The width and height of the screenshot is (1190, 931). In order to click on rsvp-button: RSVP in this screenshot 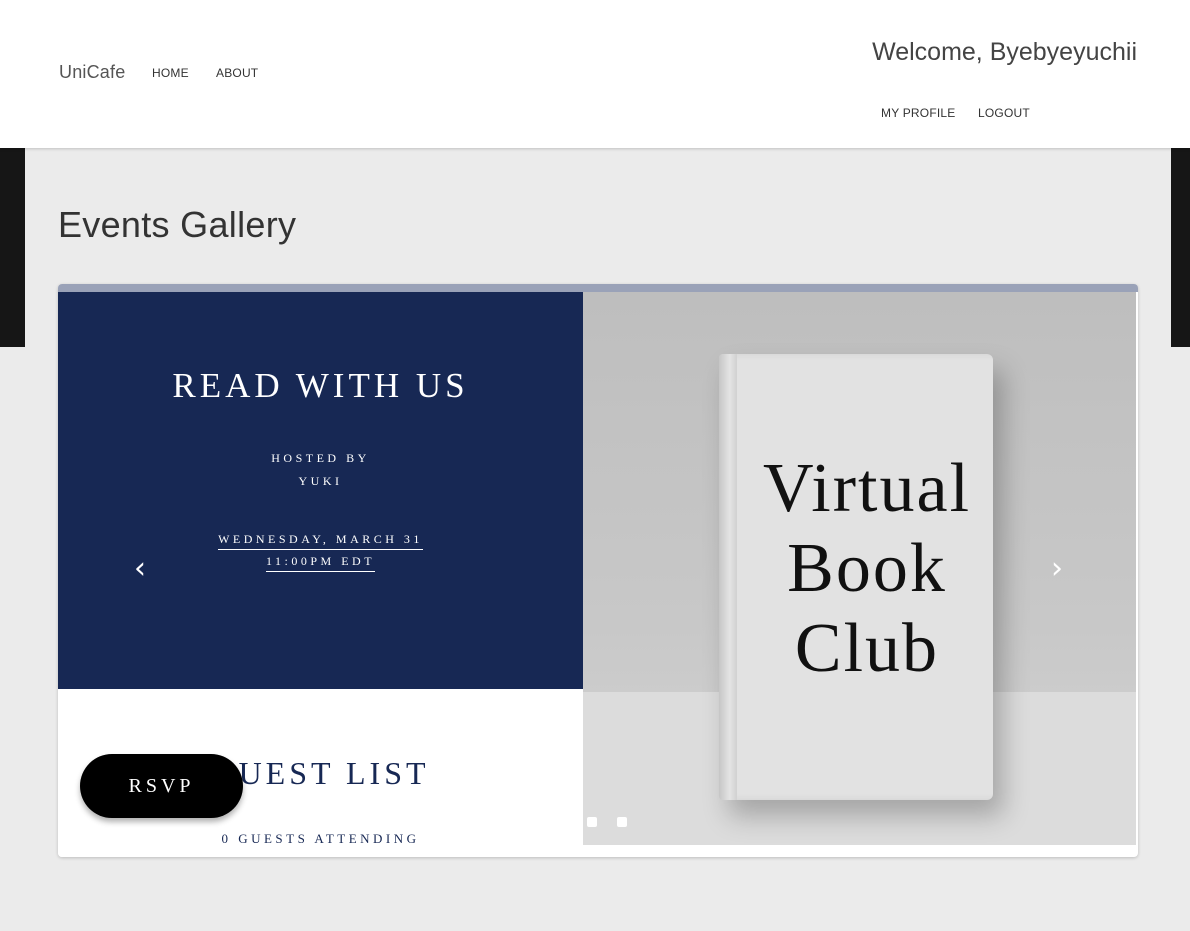, I will do `click(161, 786)`.